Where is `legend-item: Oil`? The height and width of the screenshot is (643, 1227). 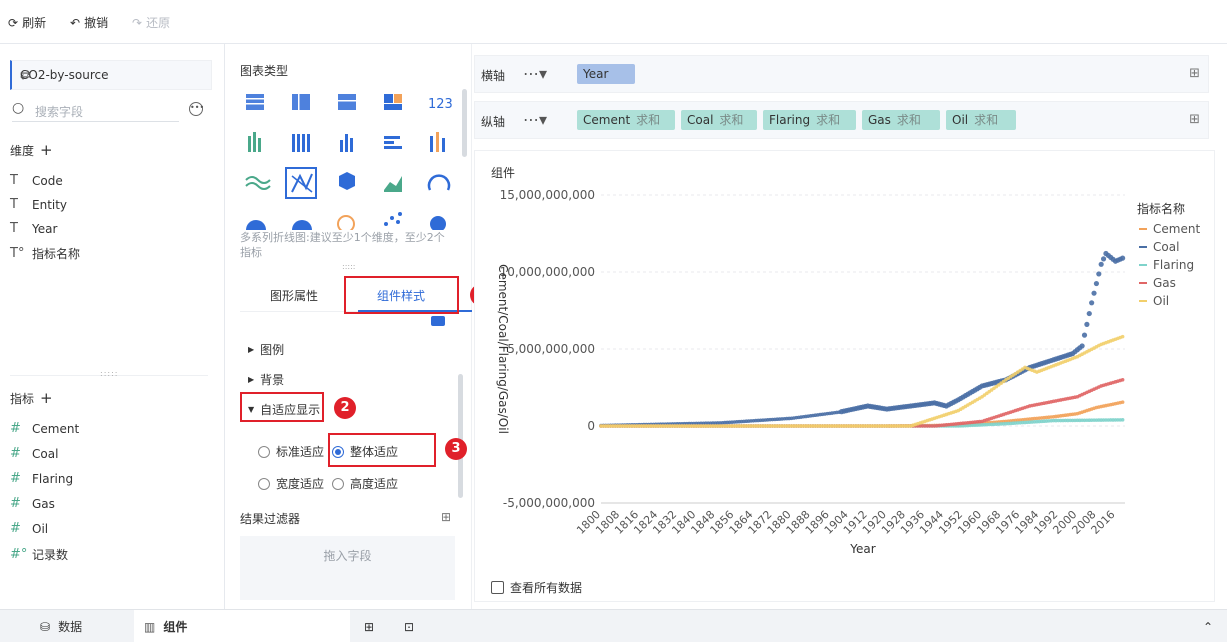
legend-item: Oil is located at coordinates (1161, 301).